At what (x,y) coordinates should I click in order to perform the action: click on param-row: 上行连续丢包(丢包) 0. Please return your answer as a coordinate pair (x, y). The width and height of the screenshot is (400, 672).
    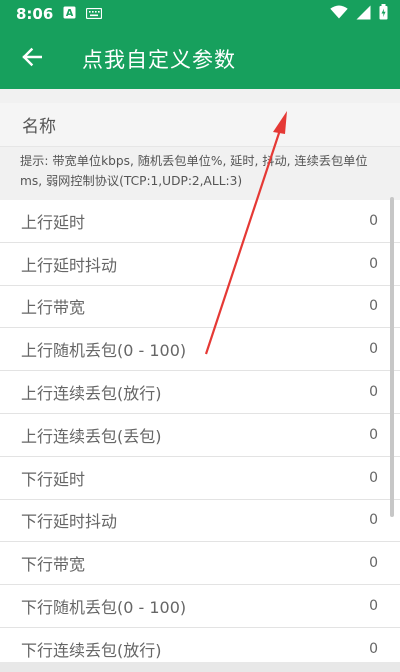
    Looking at the image, I should click on (200, 435).